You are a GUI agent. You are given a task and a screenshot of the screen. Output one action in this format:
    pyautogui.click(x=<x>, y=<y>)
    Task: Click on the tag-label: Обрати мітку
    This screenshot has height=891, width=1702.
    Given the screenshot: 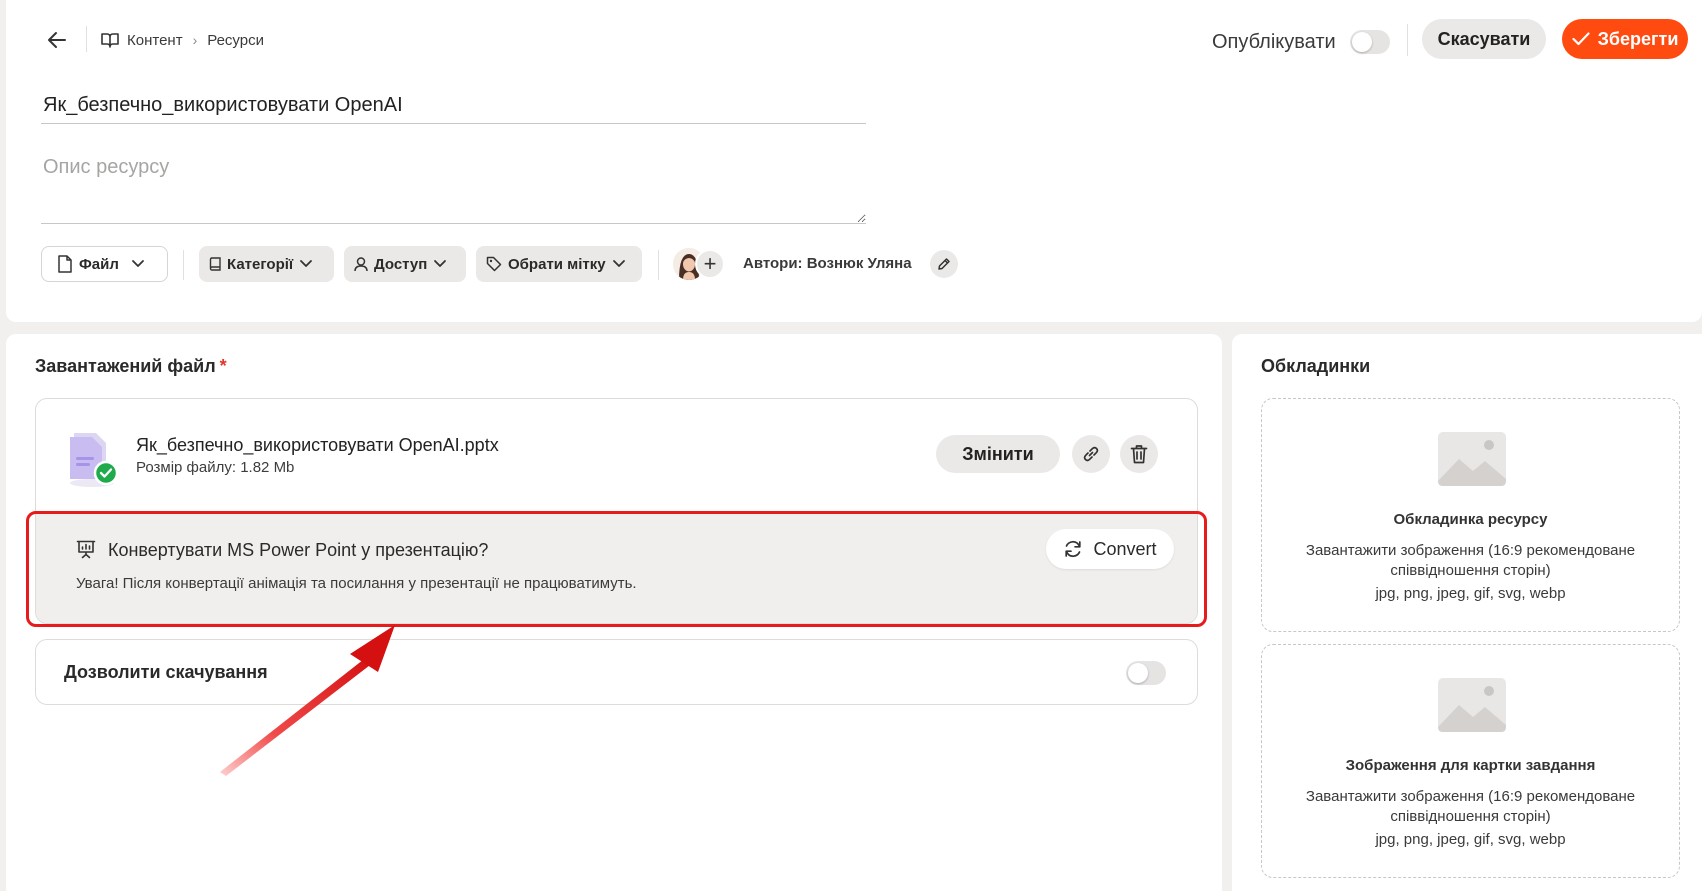 What is the action you would take?
    pyautogui.click(x=557, y=264)
    